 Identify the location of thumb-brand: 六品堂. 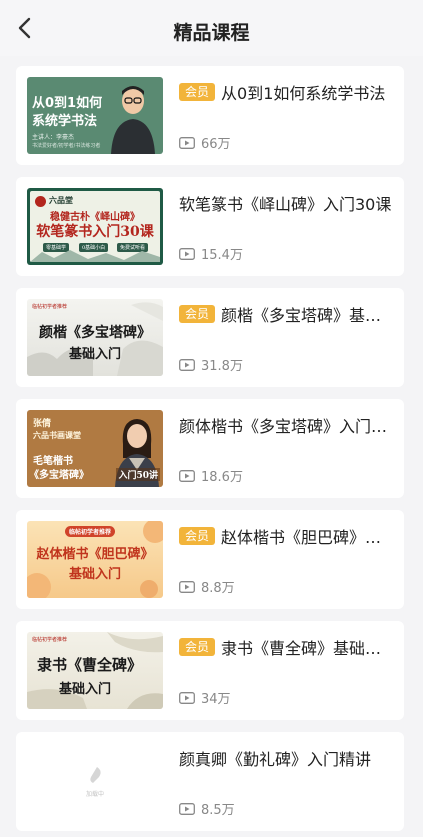
(61, 200).